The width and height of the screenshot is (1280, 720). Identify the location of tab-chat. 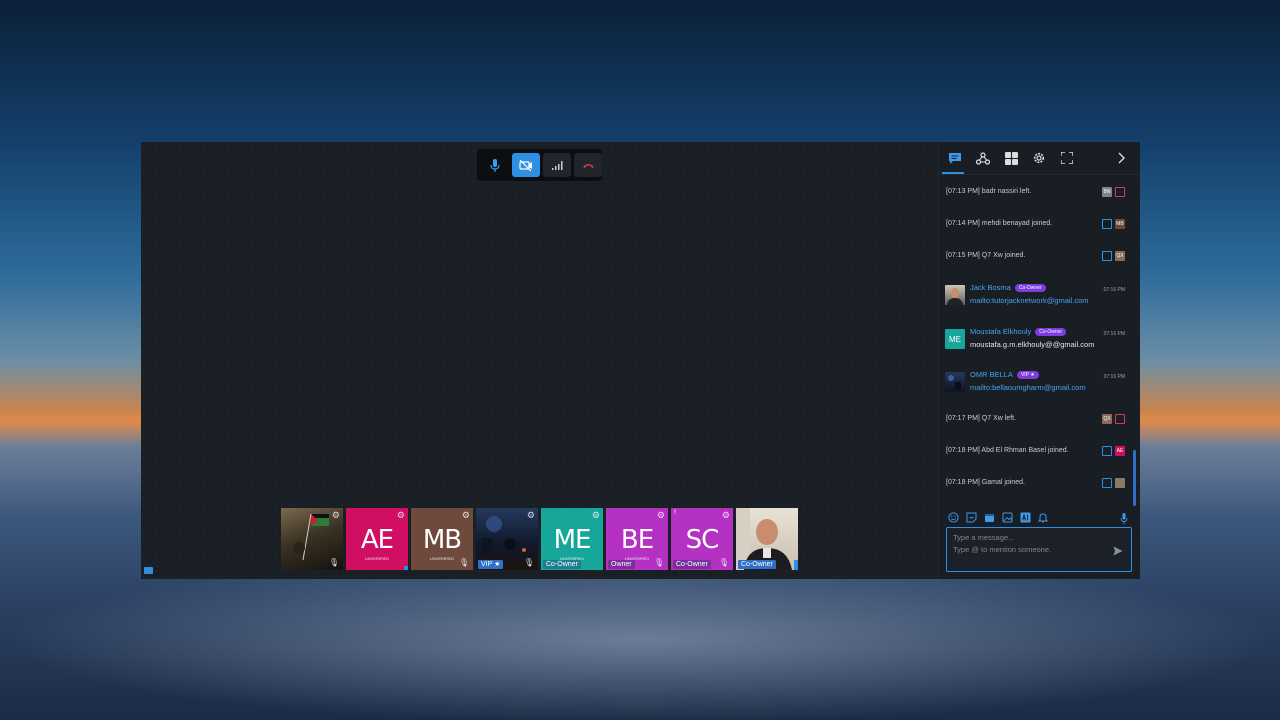
(955, 158).